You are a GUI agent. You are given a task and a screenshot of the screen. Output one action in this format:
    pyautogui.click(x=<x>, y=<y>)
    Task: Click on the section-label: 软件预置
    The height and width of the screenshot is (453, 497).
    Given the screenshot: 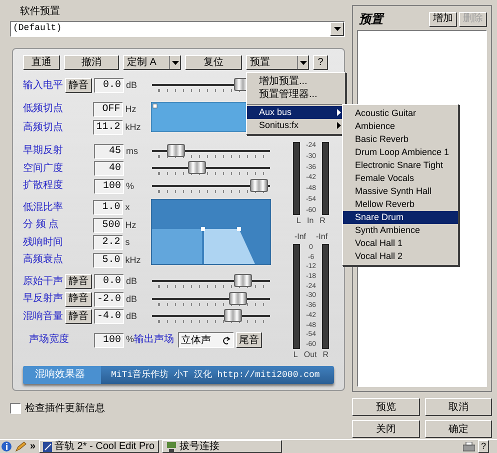 What is the action you would take?
    pyautogui.click(x=40, y=12)
    